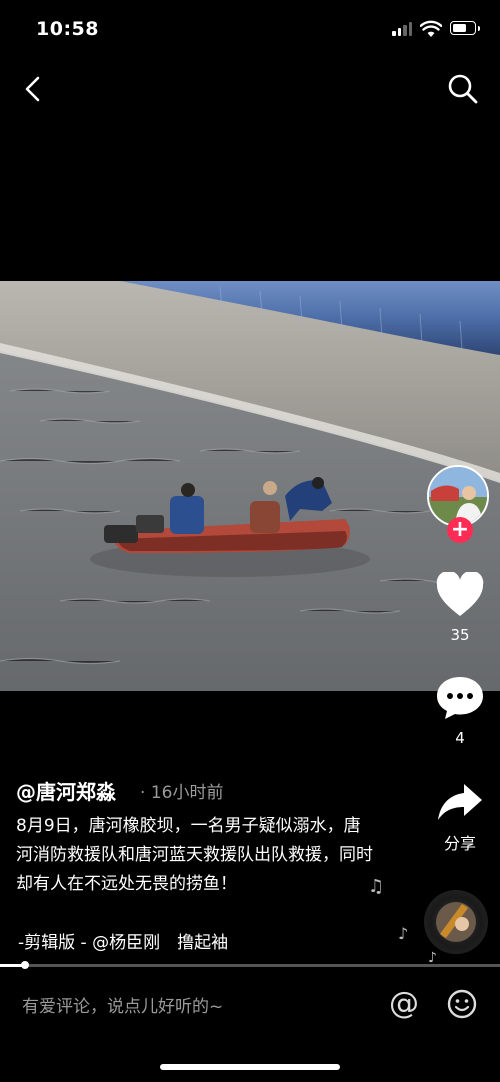  Describe the element at coordinates (66, 790) in the screenshot. I see `author-name: @唐河郑淼` at that location.